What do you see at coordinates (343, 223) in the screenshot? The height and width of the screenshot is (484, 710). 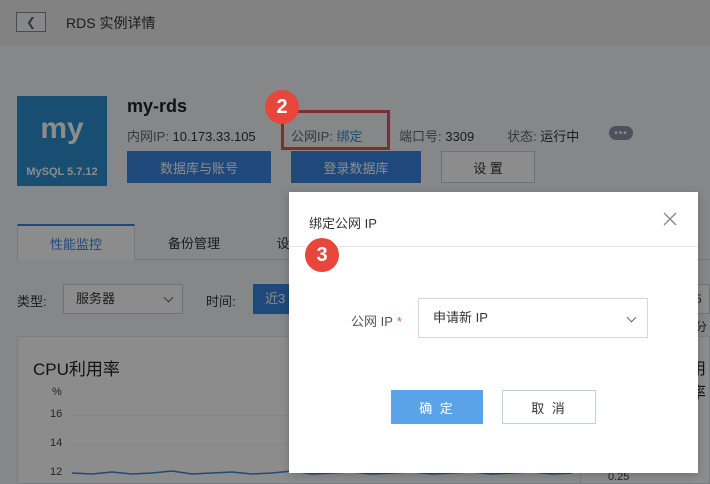 I see `dialog-title: 绑定公网 IP` at bounding box center [343, 223].